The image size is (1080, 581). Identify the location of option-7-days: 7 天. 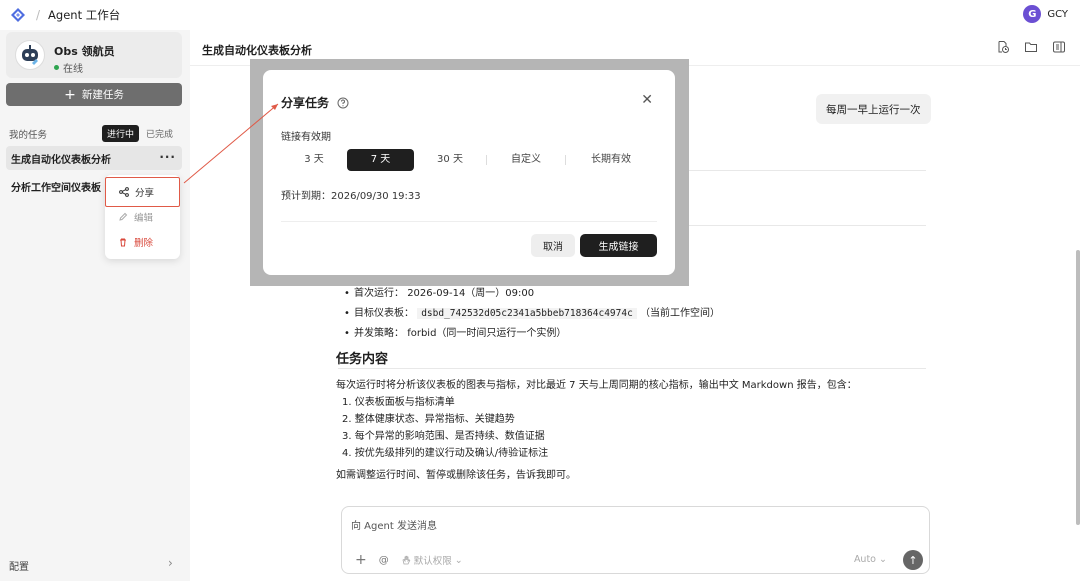
(380, 160).